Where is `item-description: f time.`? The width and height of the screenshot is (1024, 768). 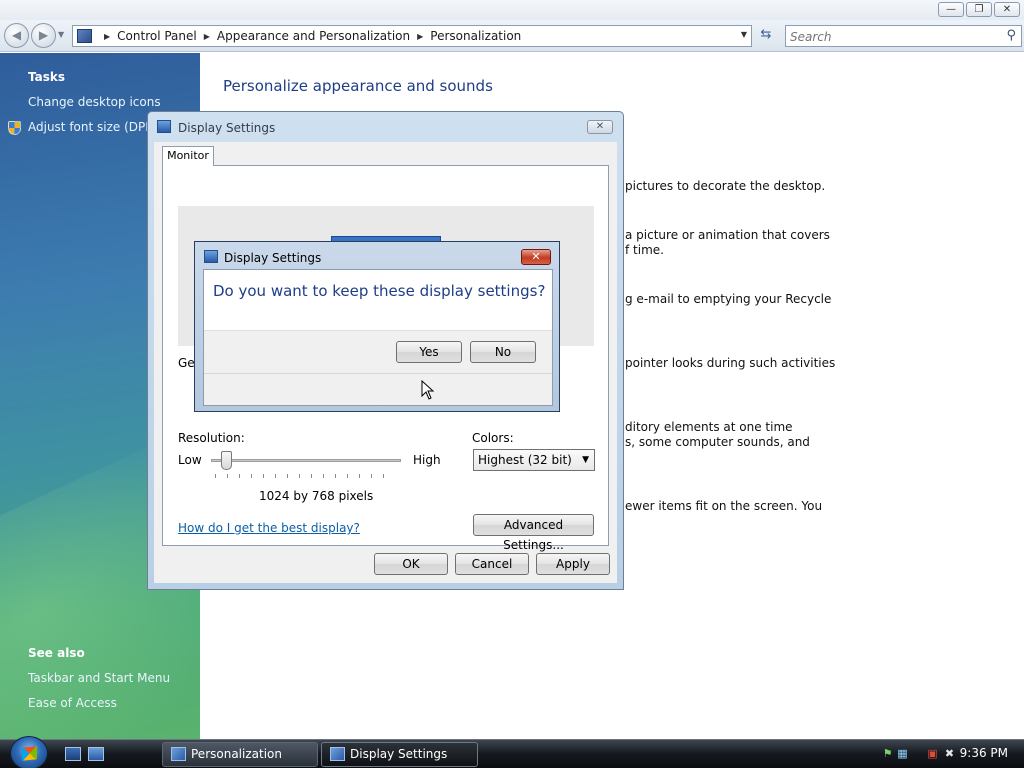 item-description: f time. is located at coordinates (644, 250).